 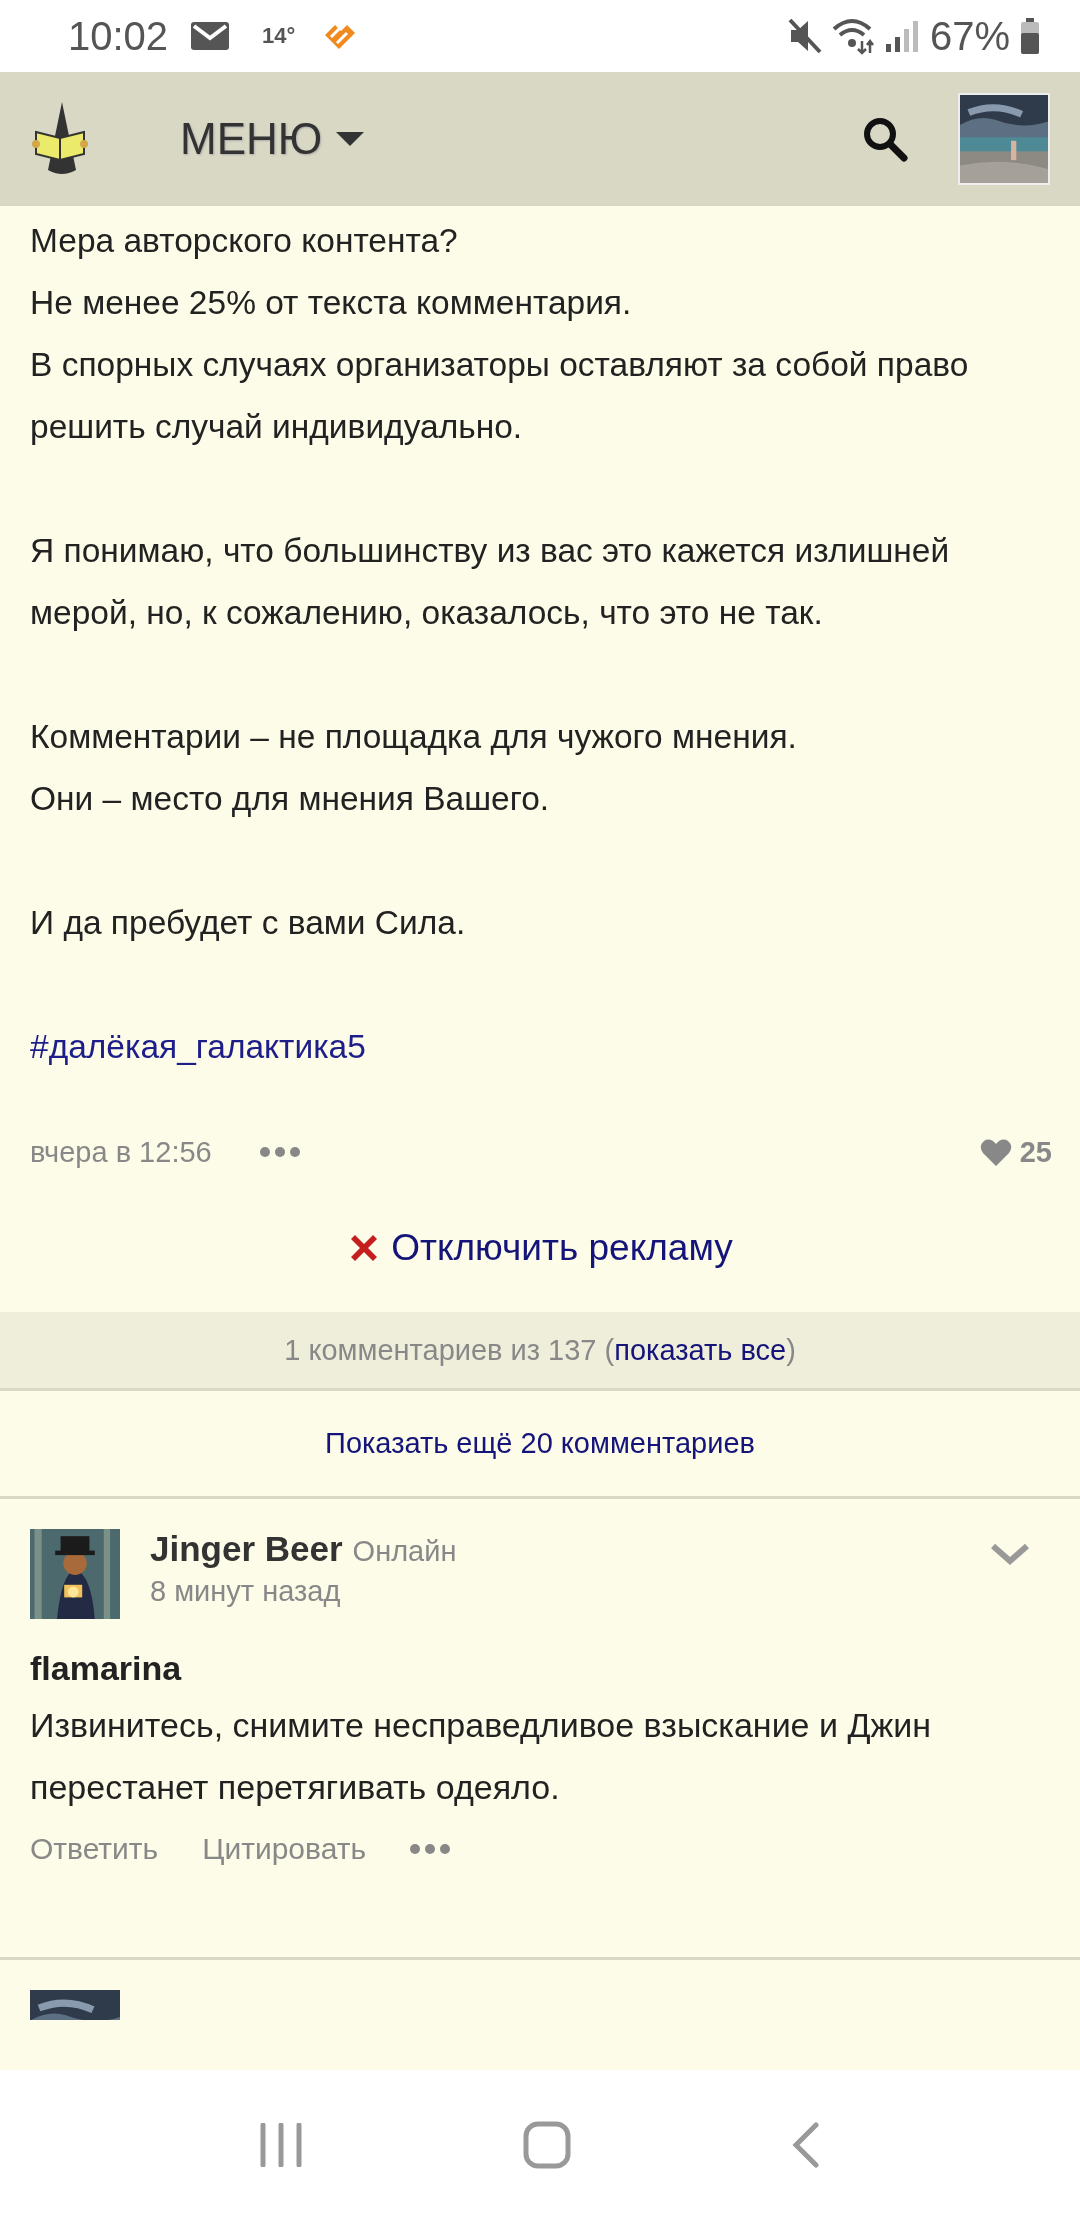 I want to click on hashtag-link: #далёкая_галактика5, so click(x=198, y=1046).